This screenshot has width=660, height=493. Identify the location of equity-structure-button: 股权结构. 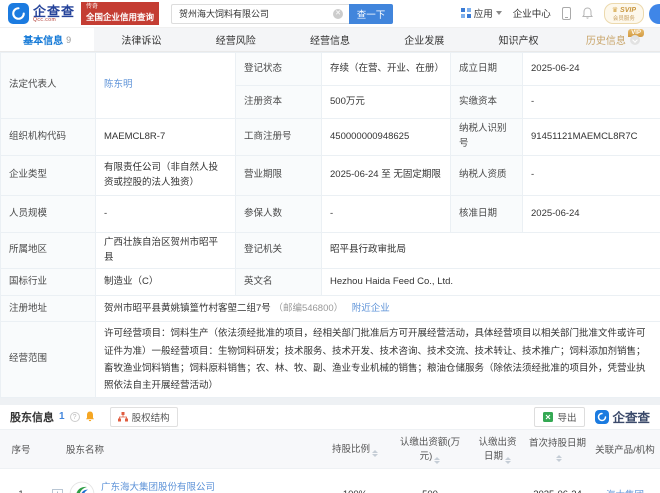
(143, 416).